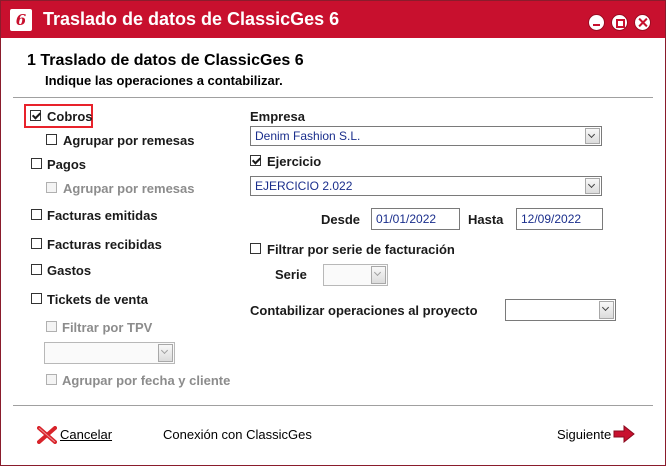  Describe the element at coordinates (426, 186) in the screenshot. I see `ejercicio-select: EJERCICIO 2.022` at that location.